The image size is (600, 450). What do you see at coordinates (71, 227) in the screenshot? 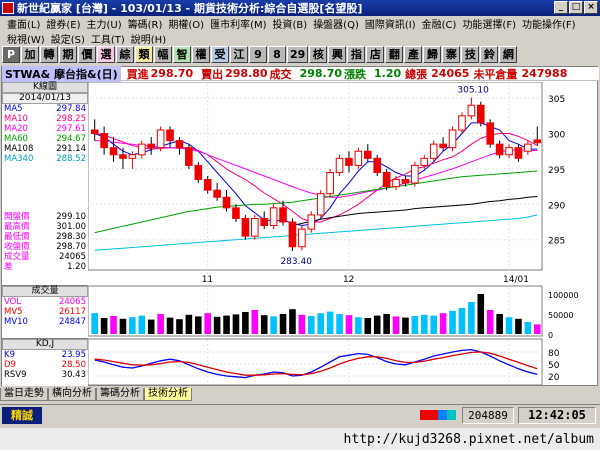
I see `legend-value: 301.00` at bounding box center [71, 227].